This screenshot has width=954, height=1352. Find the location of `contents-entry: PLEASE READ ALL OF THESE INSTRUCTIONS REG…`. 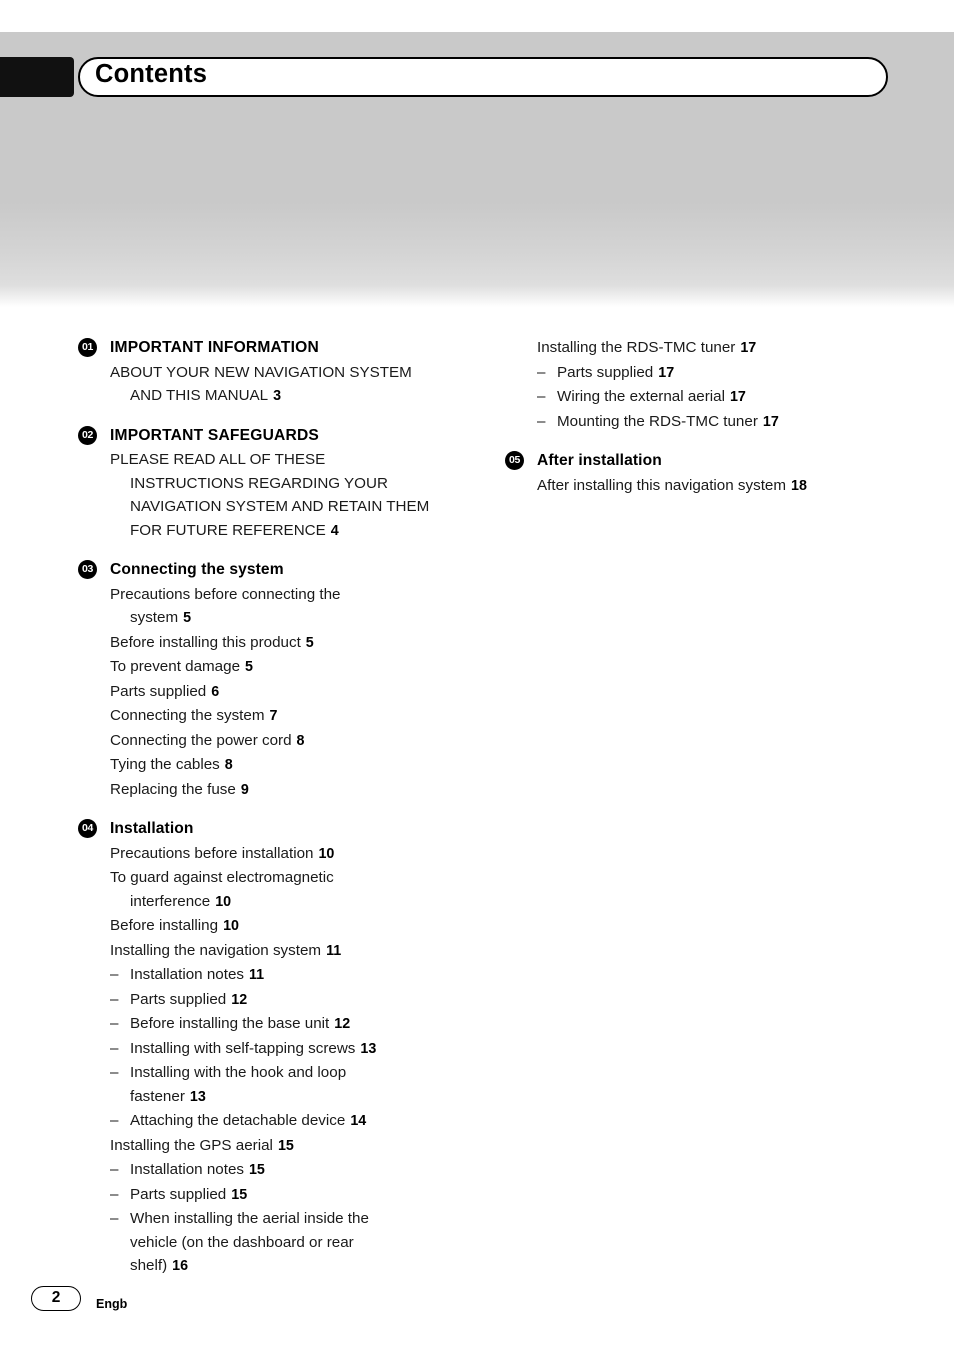

contents-entry: PLEASE READ ALL OF THESE INSTRUCTIONS REG… is located at coordinates (278, 495).